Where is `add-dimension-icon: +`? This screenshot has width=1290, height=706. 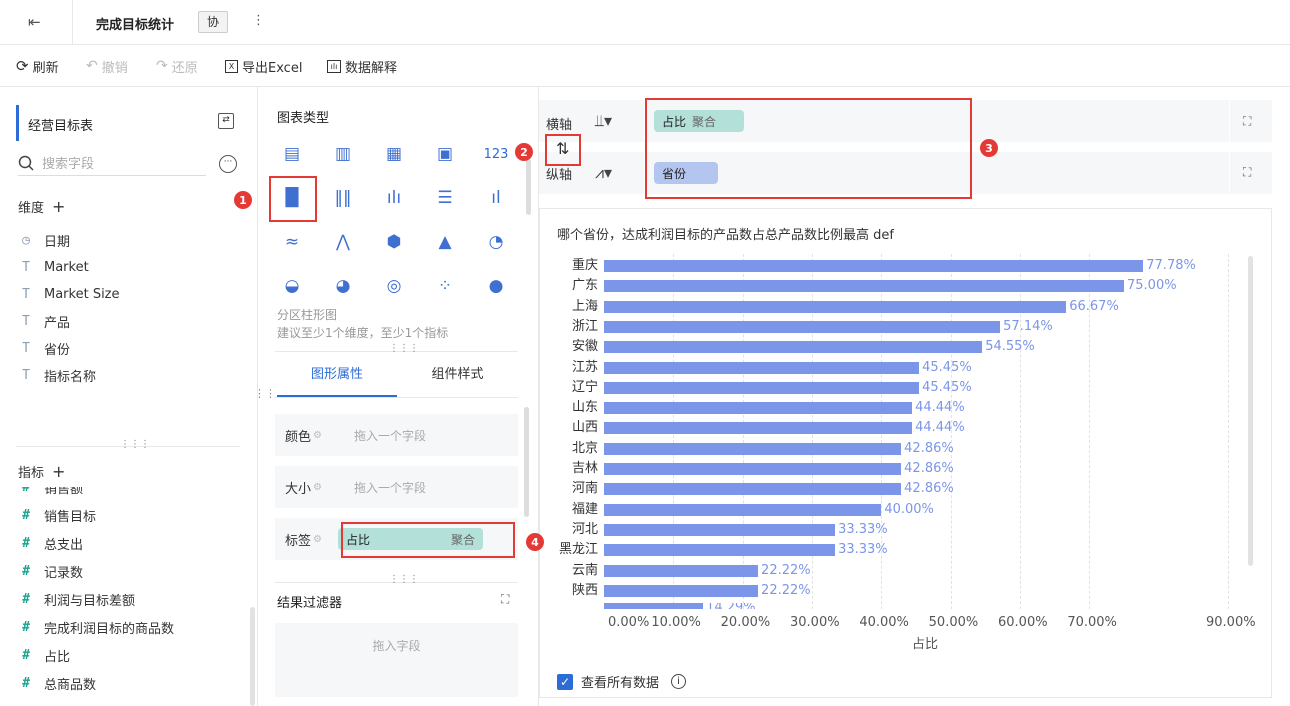 add-dimension-icon: + is located at coordinates (58, 206).